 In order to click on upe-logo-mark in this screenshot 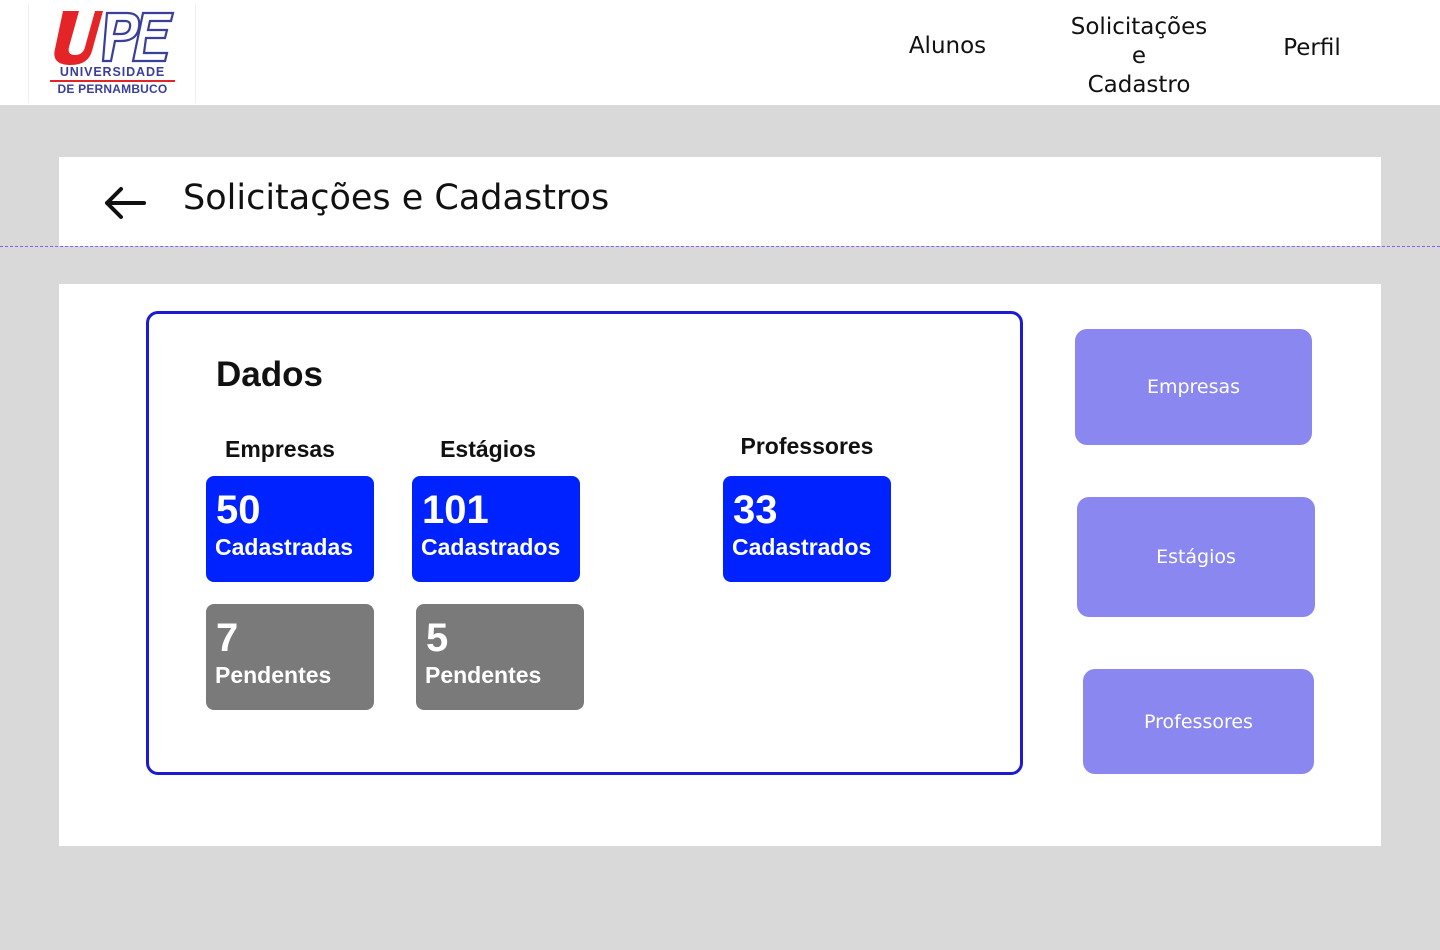, I will do `click(114, 38)`.